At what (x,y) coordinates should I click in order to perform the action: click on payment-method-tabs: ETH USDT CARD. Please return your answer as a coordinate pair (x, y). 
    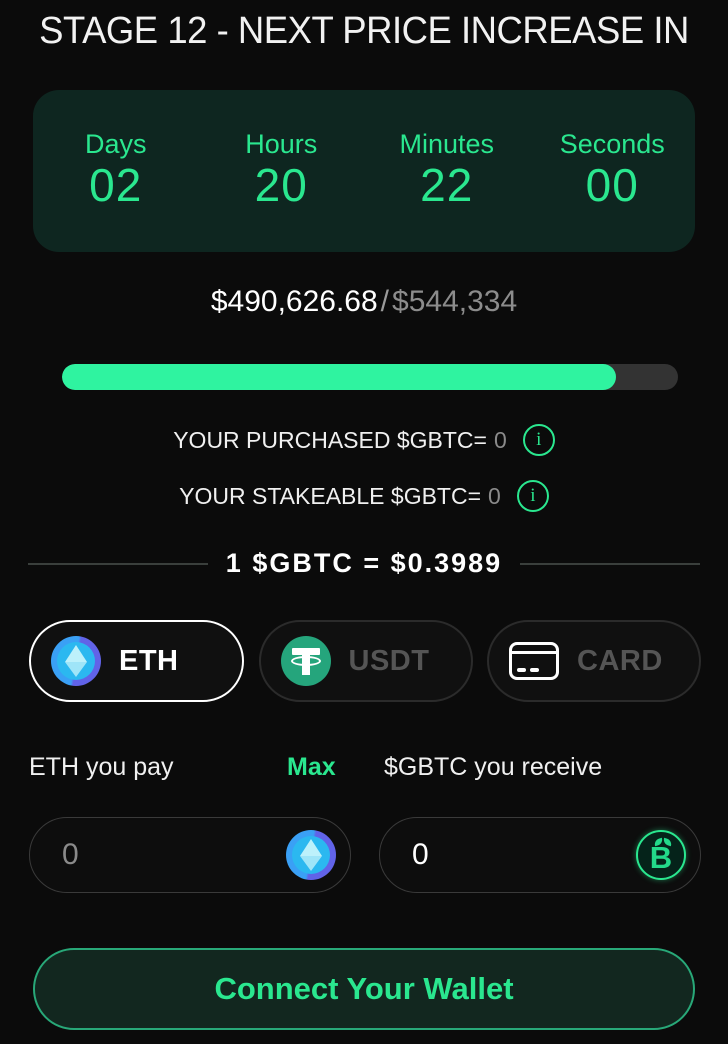
    Looking at the image, I should click on (365, 661).